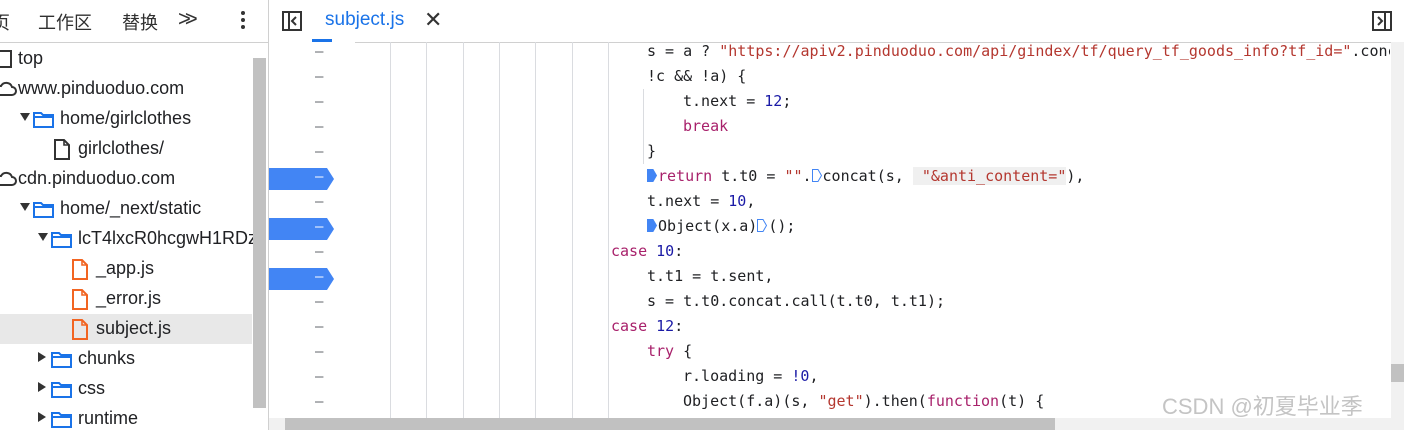 The width and height of the screenshot is (1404, 430). I want to click on editor-vertical-scrollbar, so click(1397, 236).